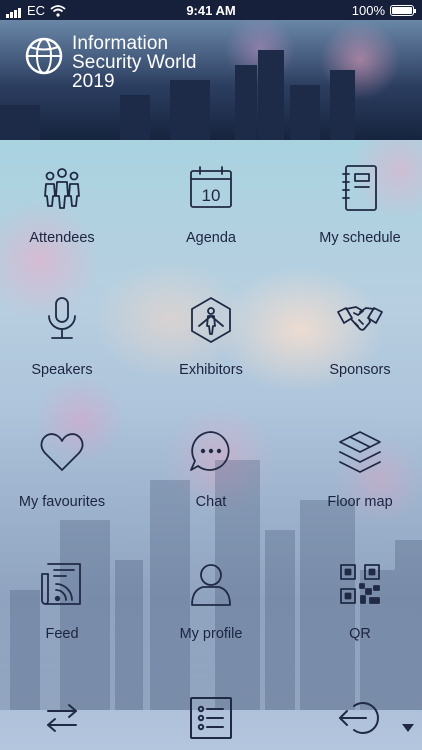 This screenshot has width=422, height=750. I want to click on logout-icon, so click(359, 718).